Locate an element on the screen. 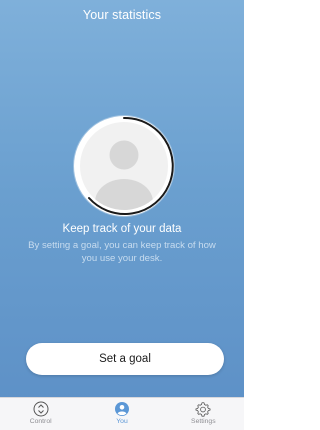 This screenshot has height=430, width=320. empty-state-headline: Keep track of your data is located at coordinates (122, 229).